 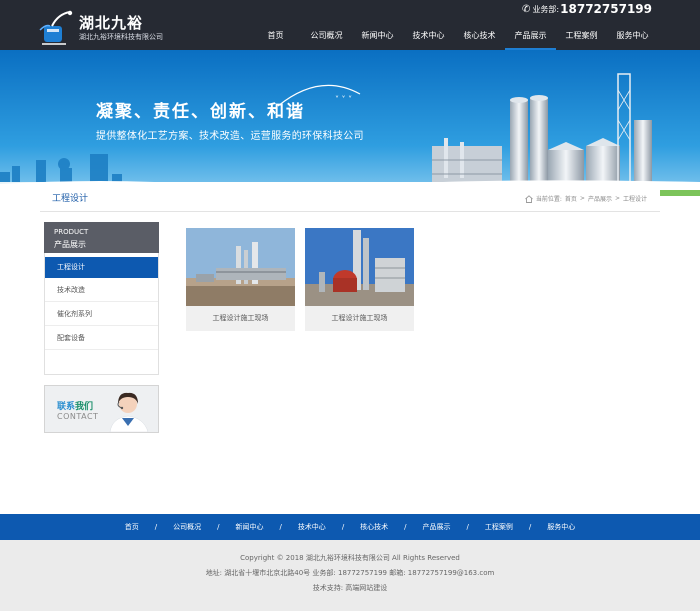 What do you see at coordinates (111, 23) in the screenshot?
I see `brand-name: 湖北九裕` at bounding box center [111, 23].